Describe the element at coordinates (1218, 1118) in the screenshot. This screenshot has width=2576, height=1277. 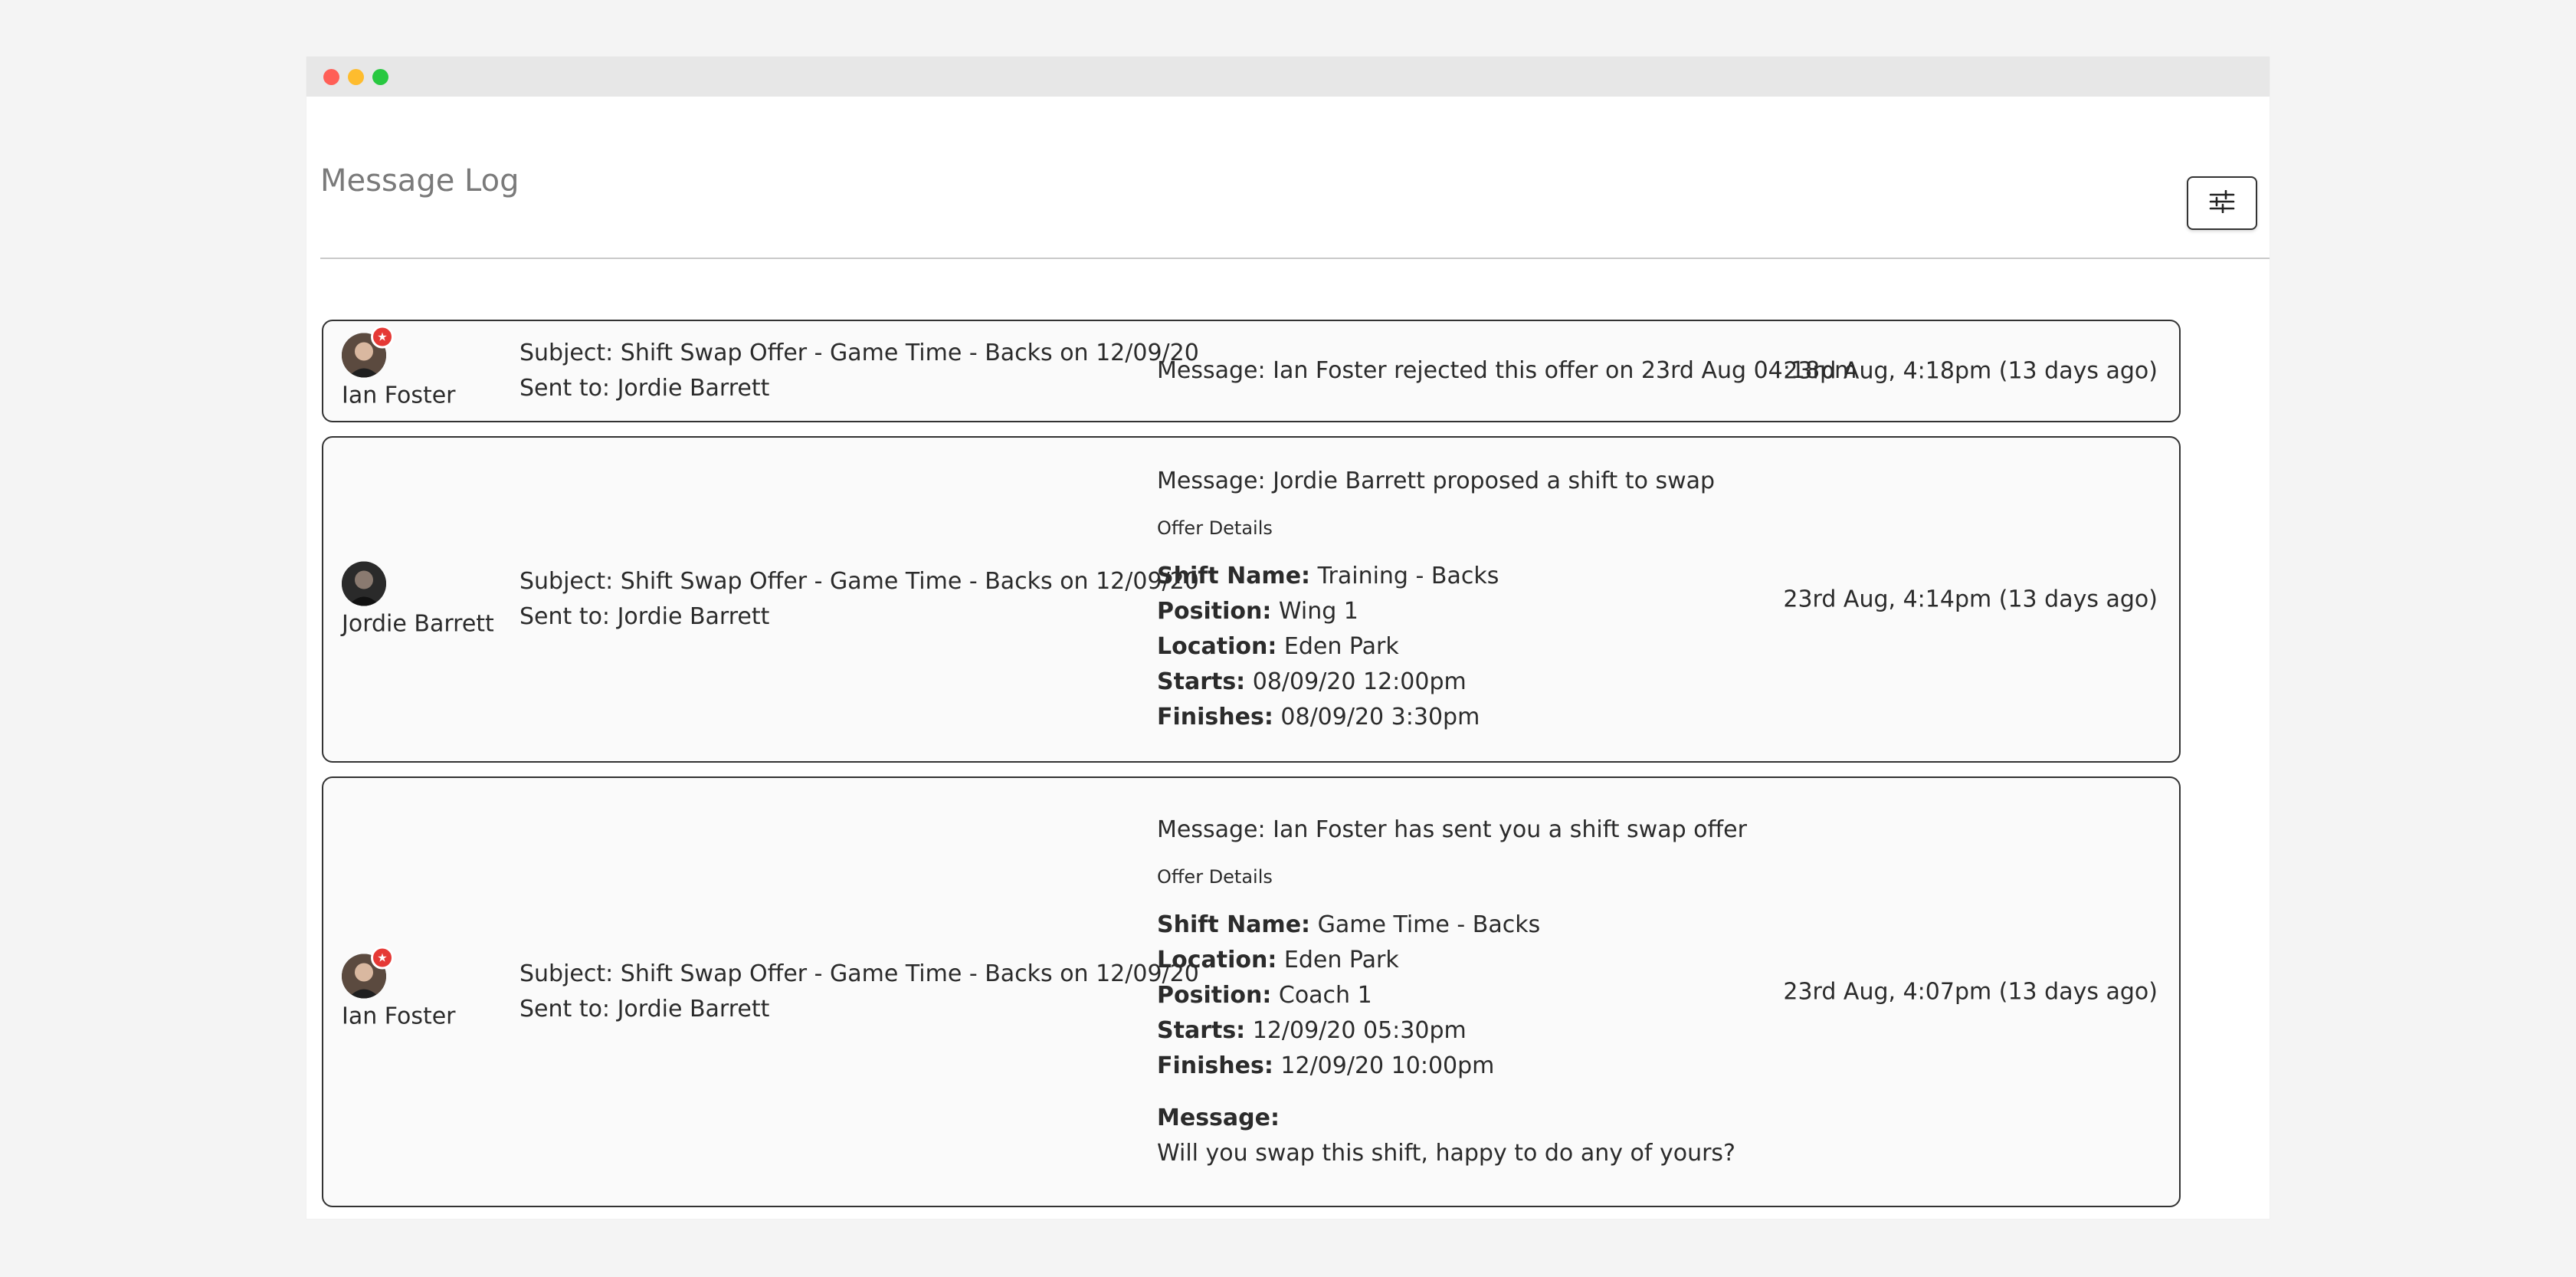
I see `extra-message-label: Message:` at that location.